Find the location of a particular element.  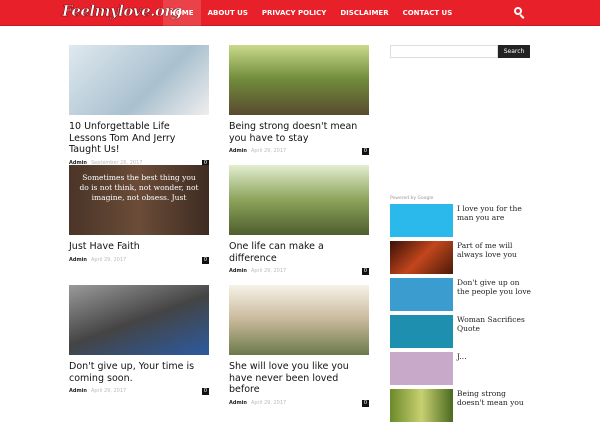

ad-item: I love you for the man you are is located at coordinates (461, 222).